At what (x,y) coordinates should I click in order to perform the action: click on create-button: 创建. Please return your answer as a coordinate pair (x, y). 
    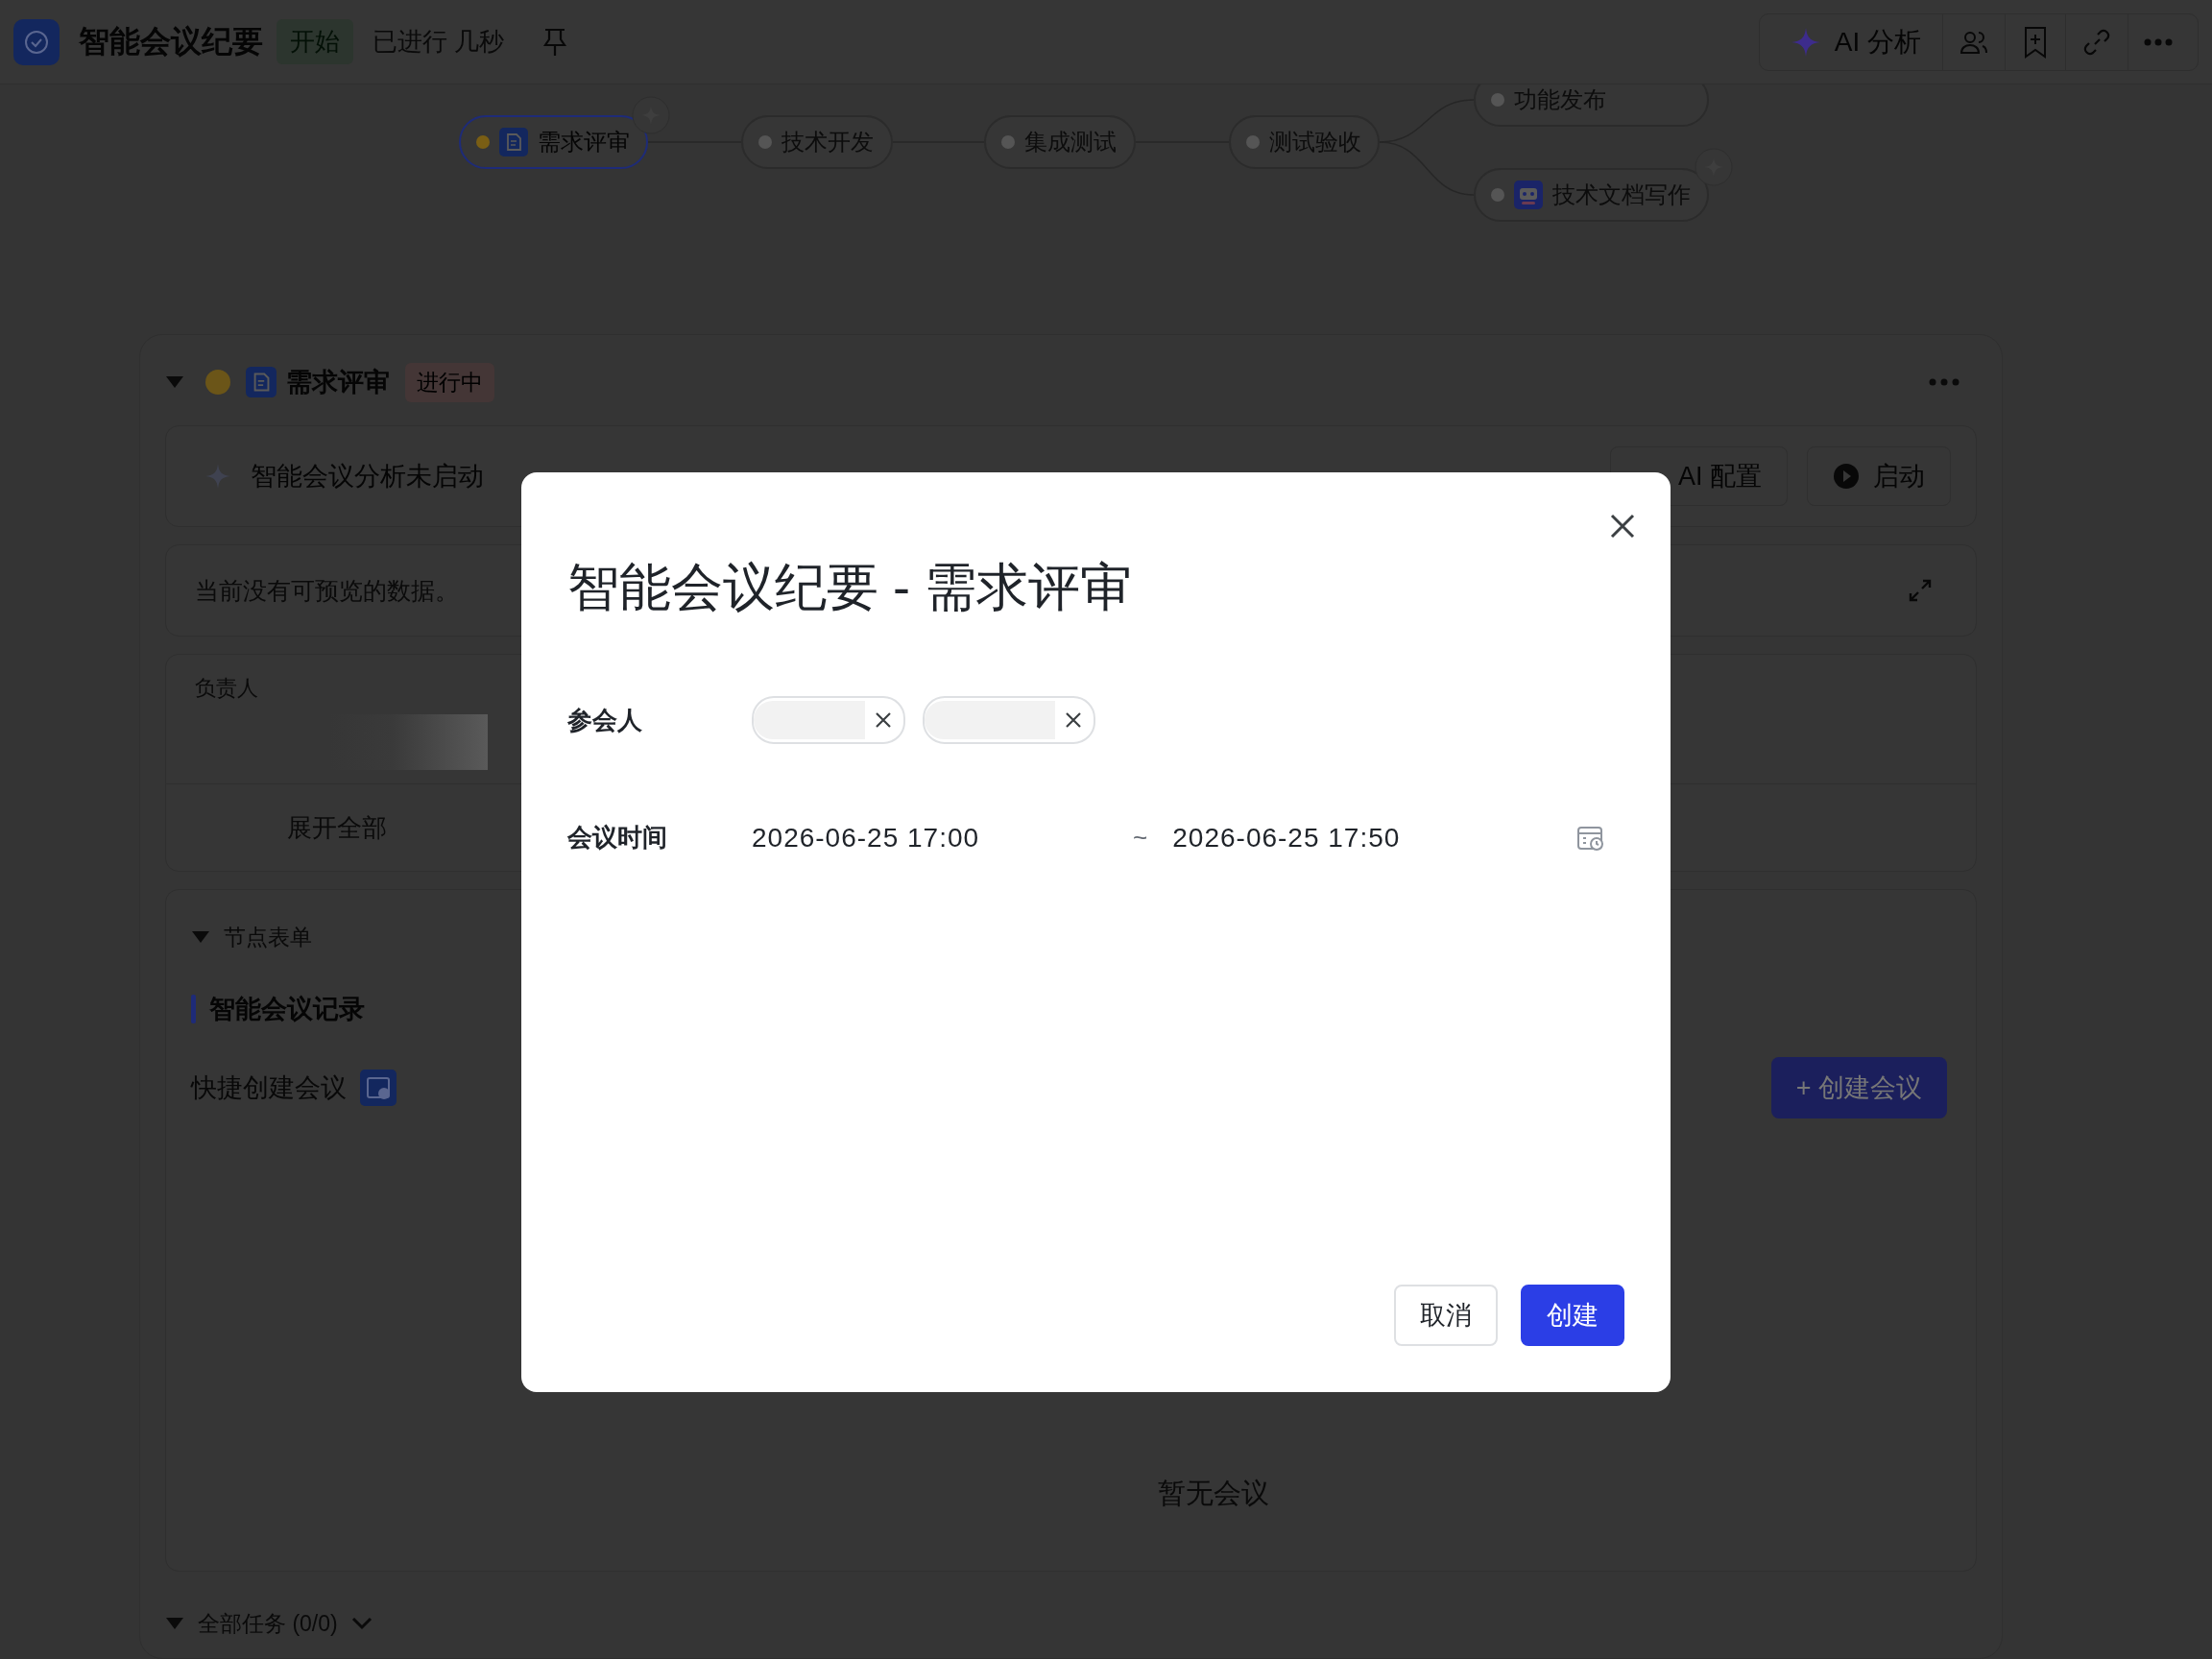
    Looking at the image, I should click on (1573, 1315).